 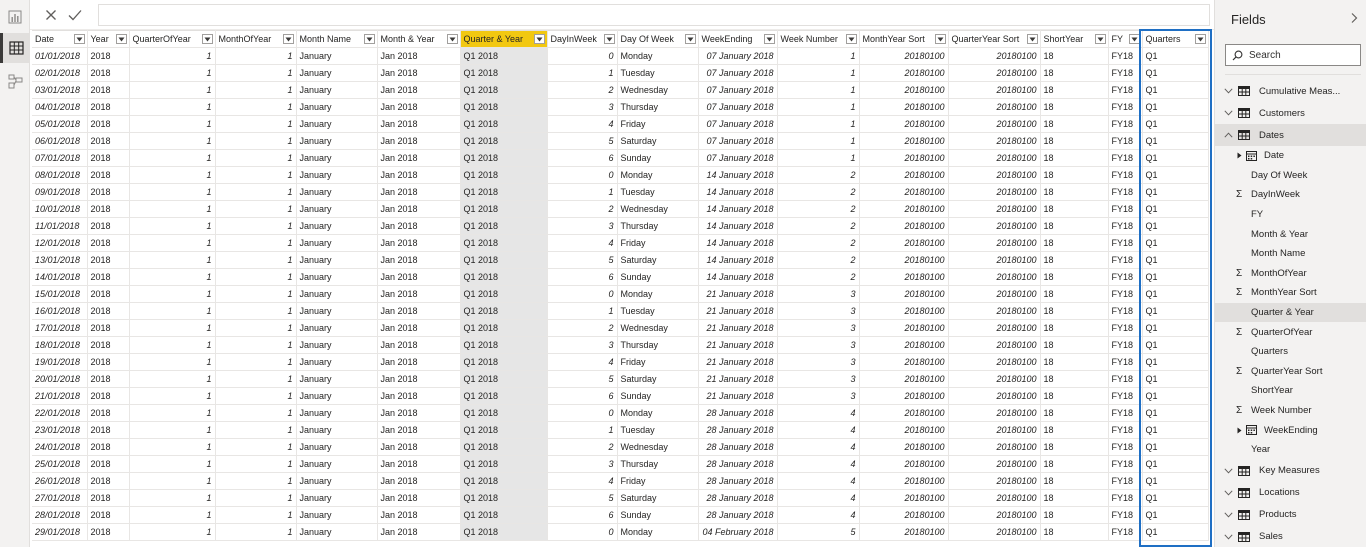 I want to click on table-cell: Sunday, so click(x=658, y=396).